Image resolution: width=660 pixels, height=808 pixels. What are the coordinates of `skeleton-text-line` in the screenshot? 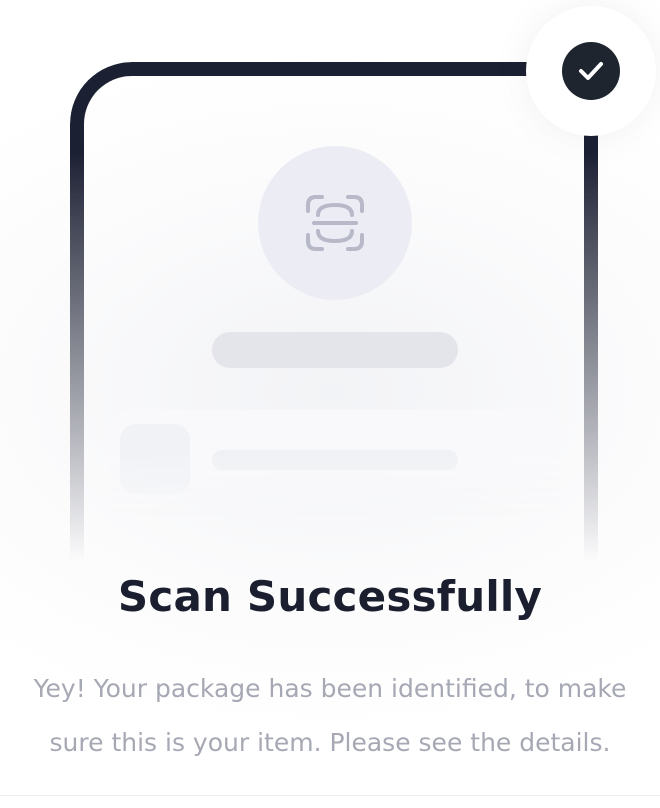 It's located at (335, 460).